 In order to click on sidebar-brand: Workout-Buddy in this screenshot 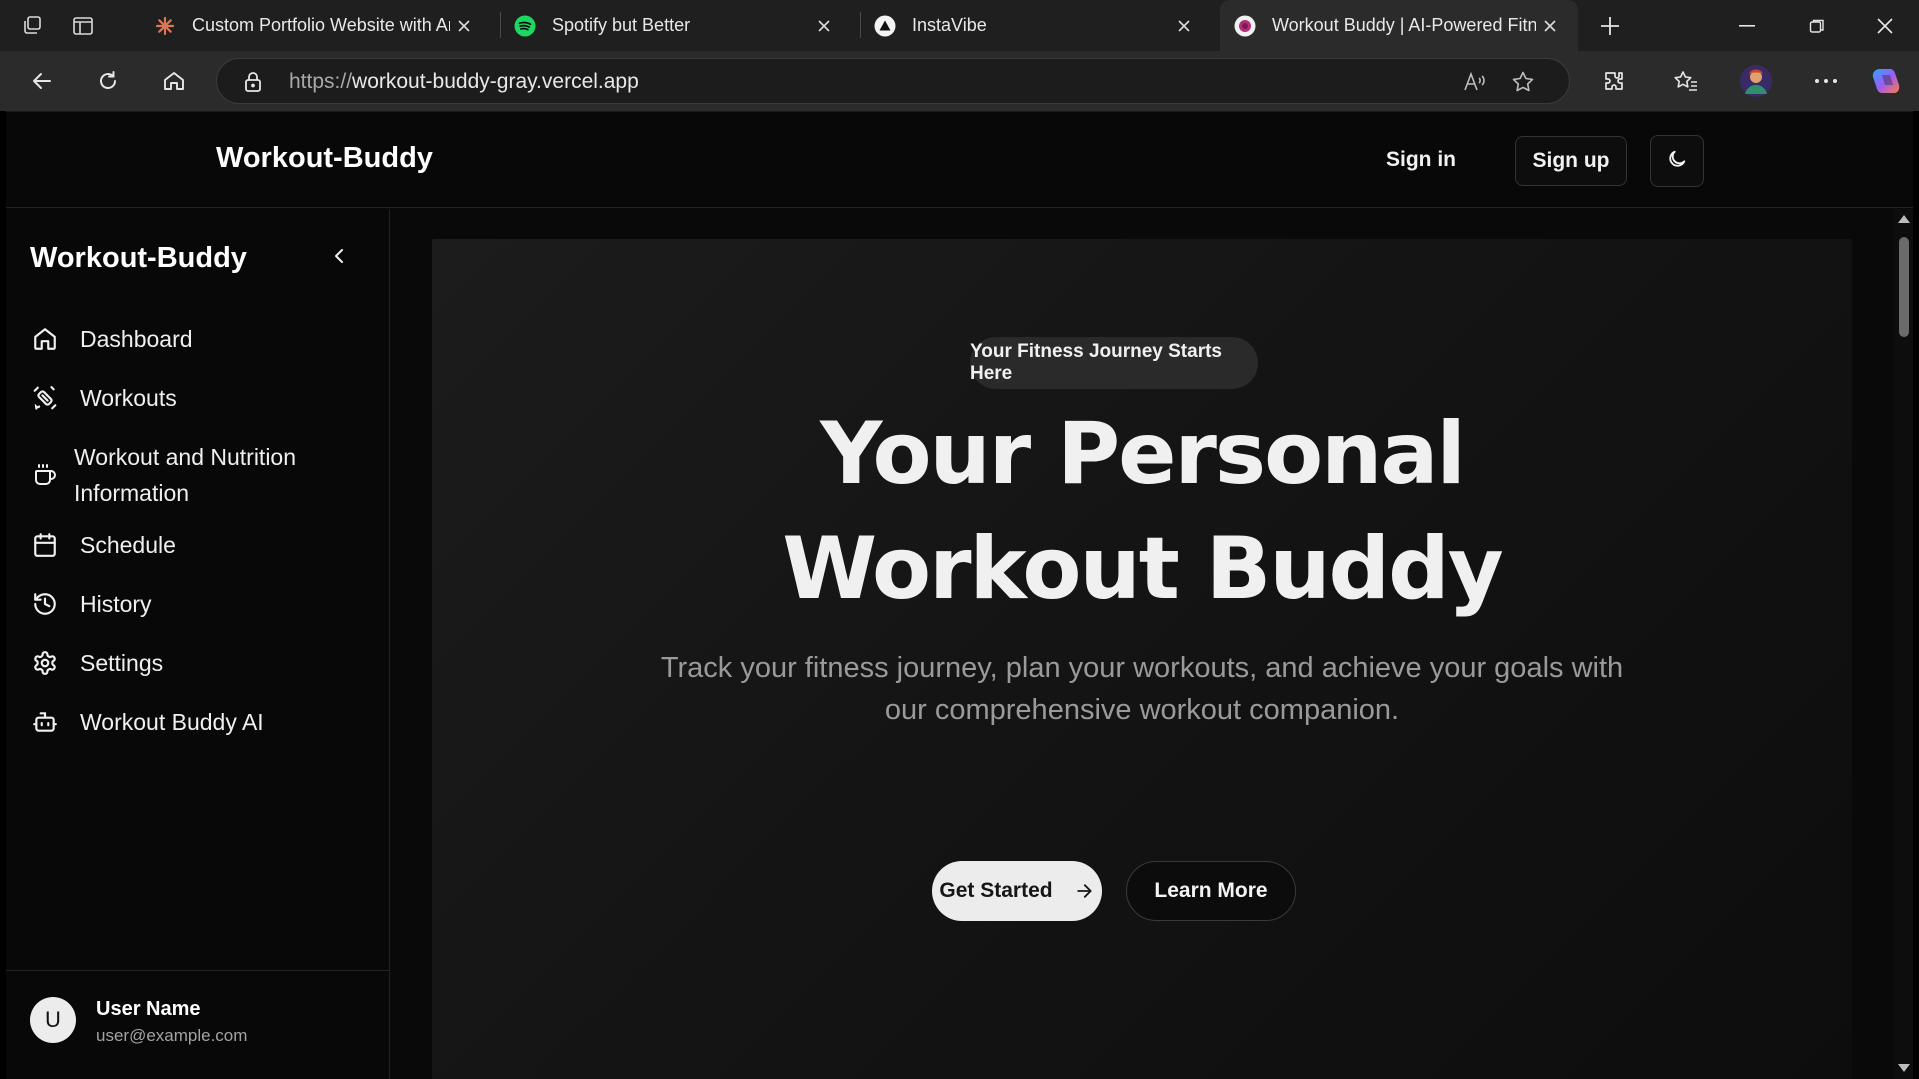, I will do `click(138, 258)`.